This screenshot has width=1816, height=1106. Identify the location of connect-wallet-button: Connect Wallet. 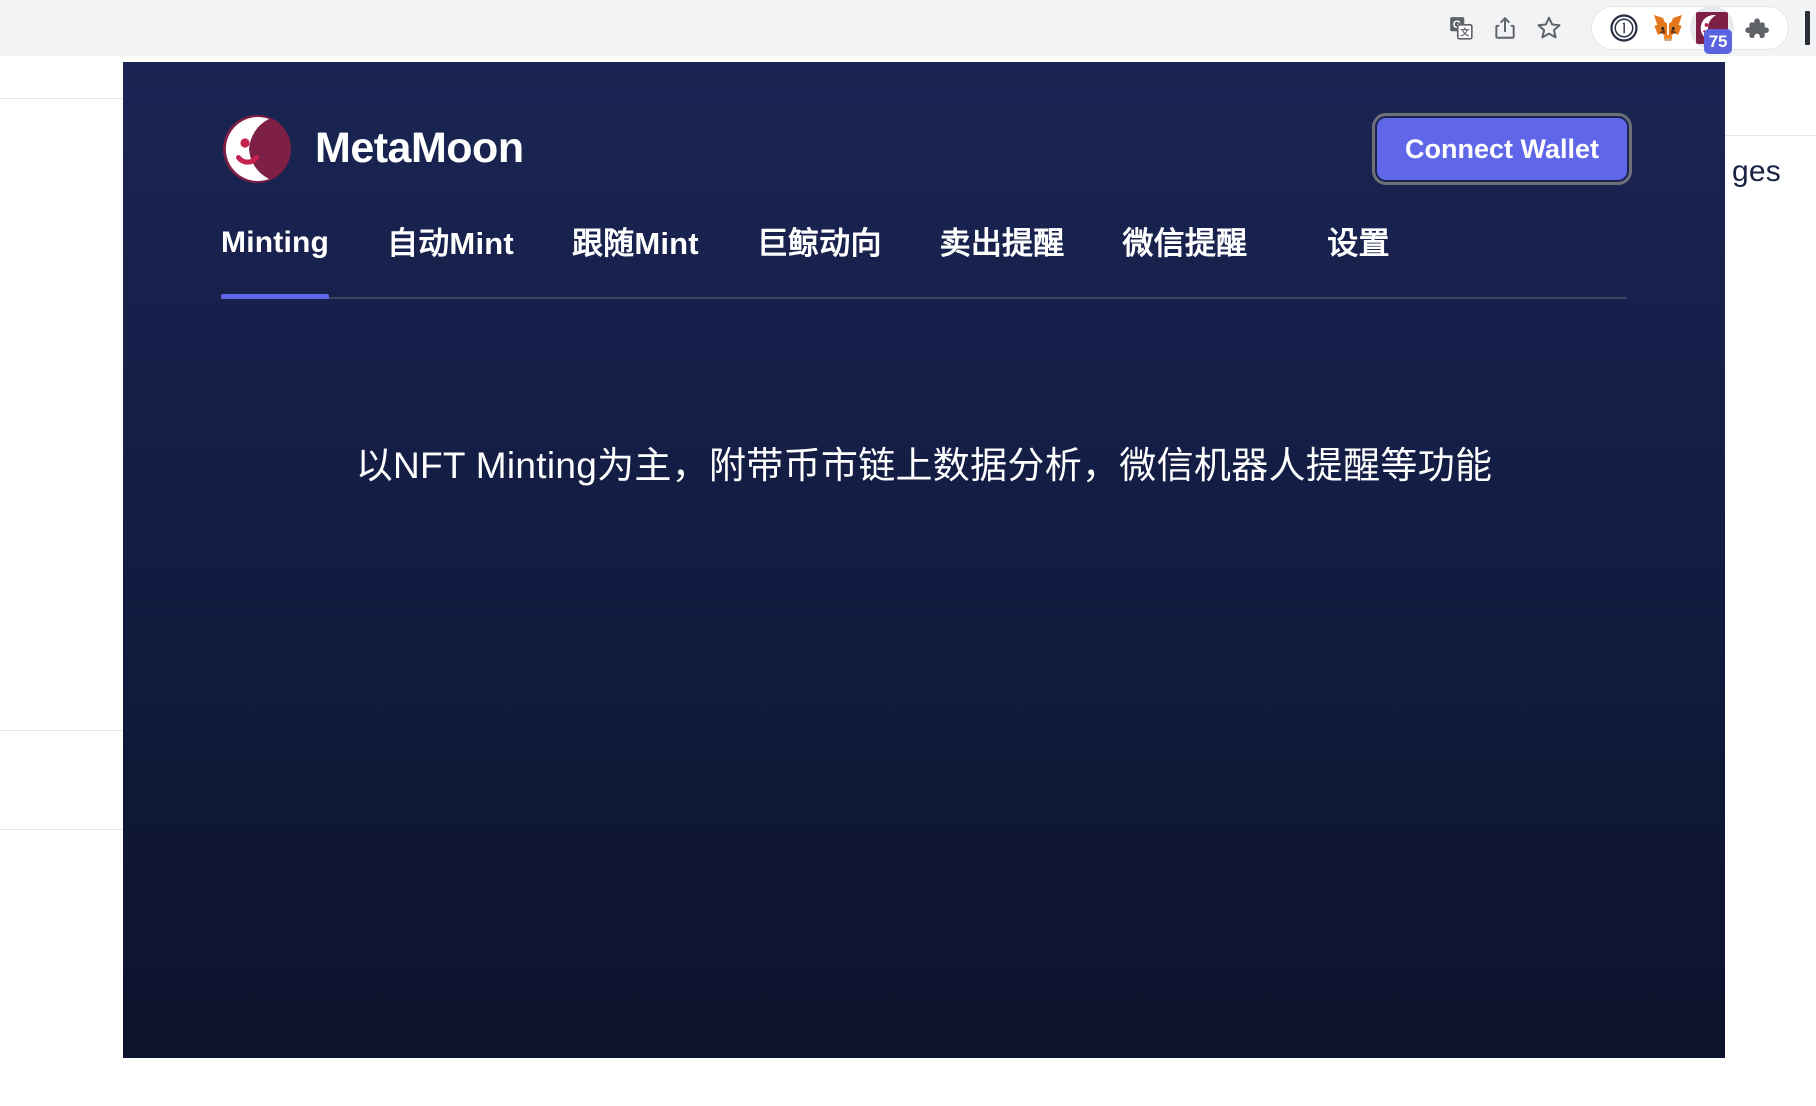
(1502, 148).